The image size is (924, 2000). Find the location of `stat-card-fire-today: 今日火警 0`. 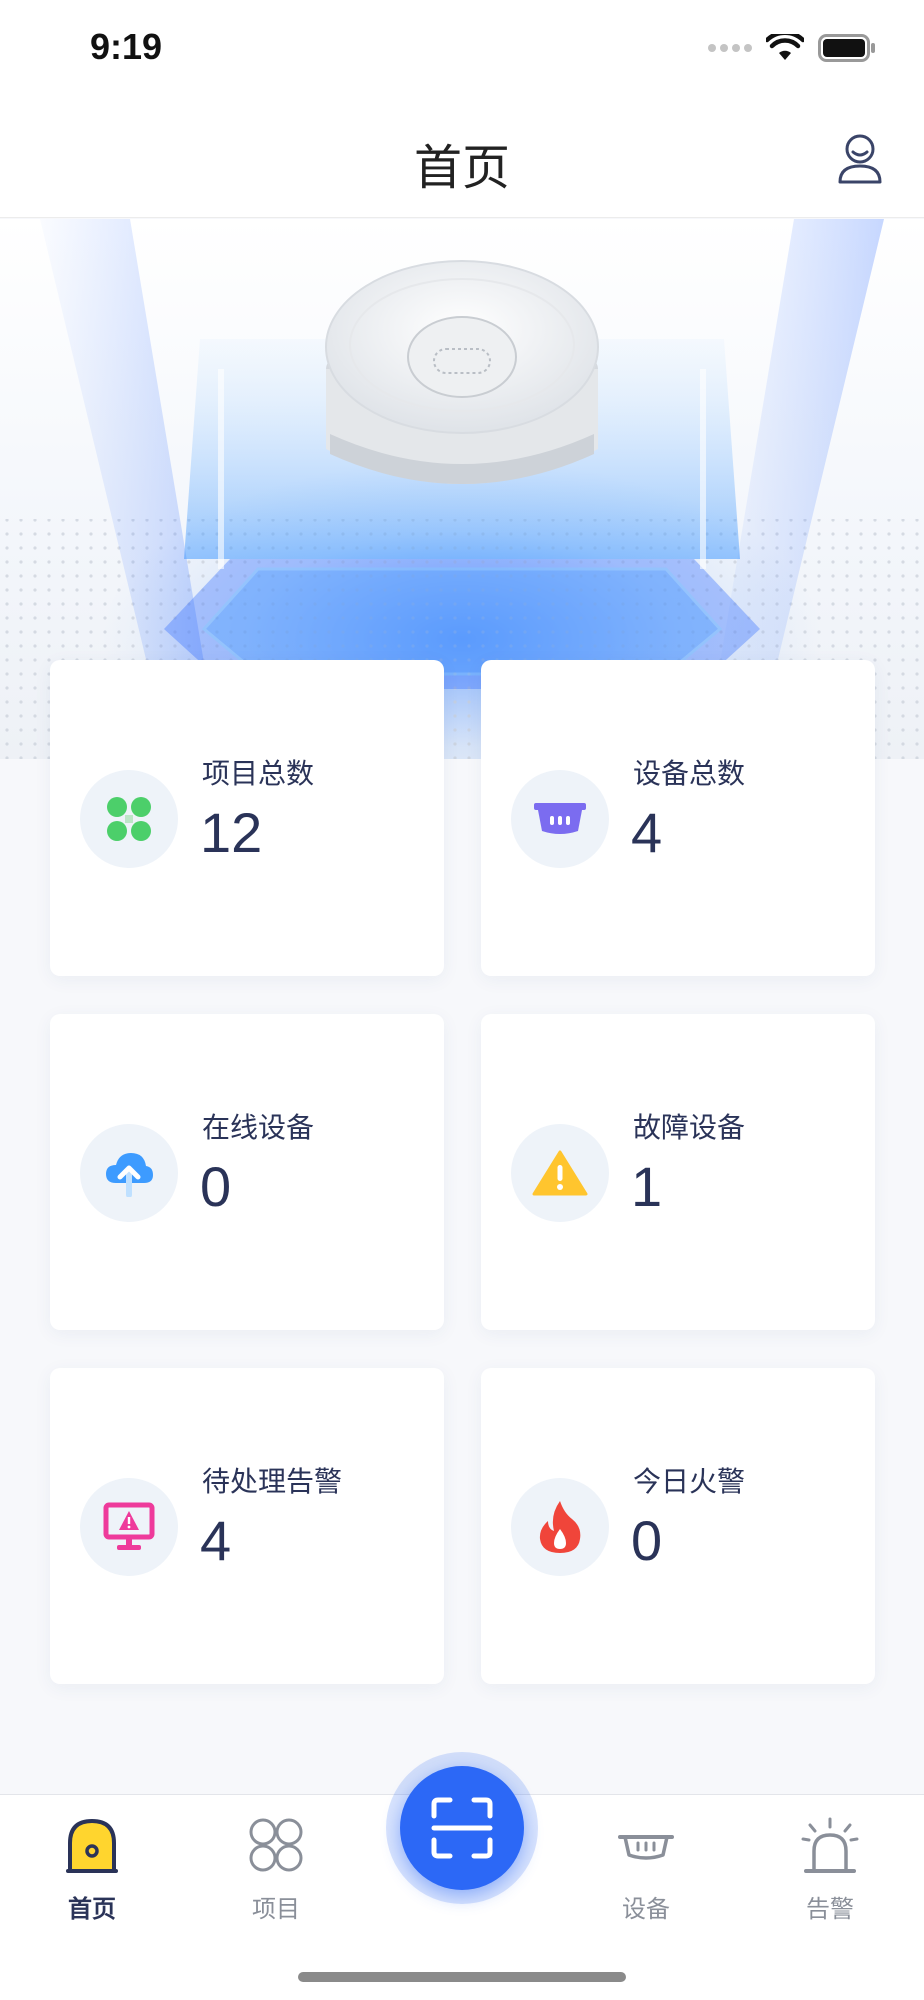

stat-card-fire-today: 今日火警 0 is located at coordinates (678, 1526).